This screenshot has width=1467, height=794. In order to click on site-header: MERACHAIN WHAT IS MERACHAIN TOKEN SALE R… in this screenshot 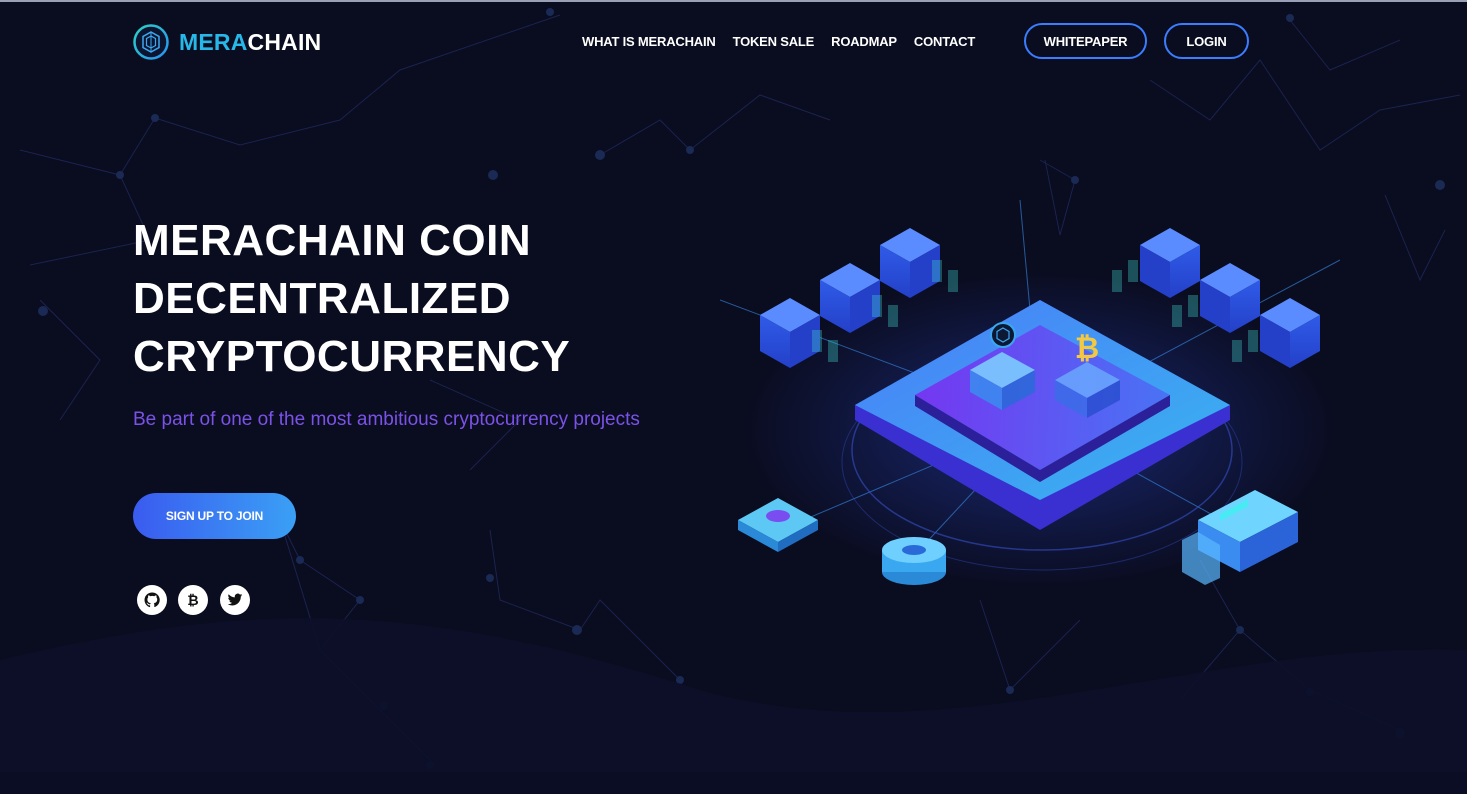, I will do `click(733, 42)`.